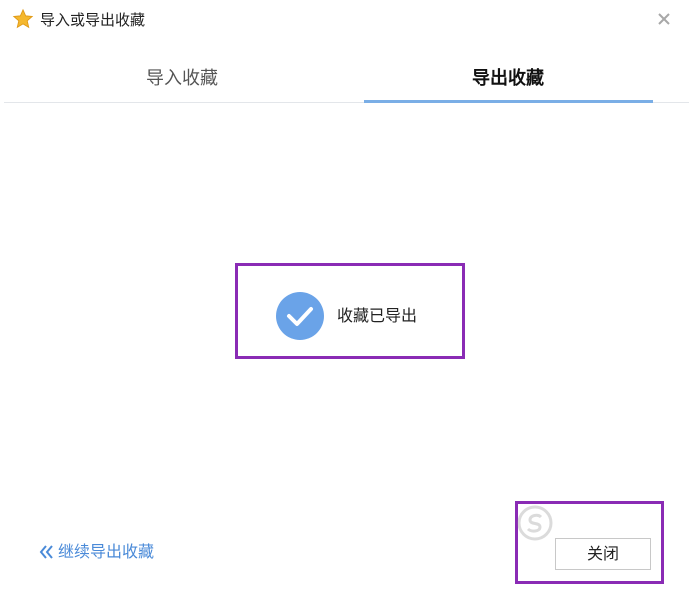  I want to click on tab-import-favorites: 导入收藏, so click(182, 79).